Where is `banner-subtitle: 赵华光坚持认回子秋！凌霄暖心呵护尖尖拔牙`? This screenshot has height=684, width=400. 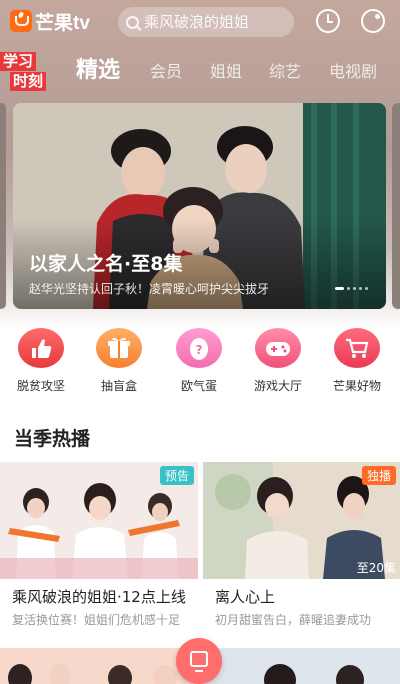 banner-subtitle: 赵华光坚持认回子秋！凌霄暖心呵护尖尖拔牙 is located at coordinates (149, 289).